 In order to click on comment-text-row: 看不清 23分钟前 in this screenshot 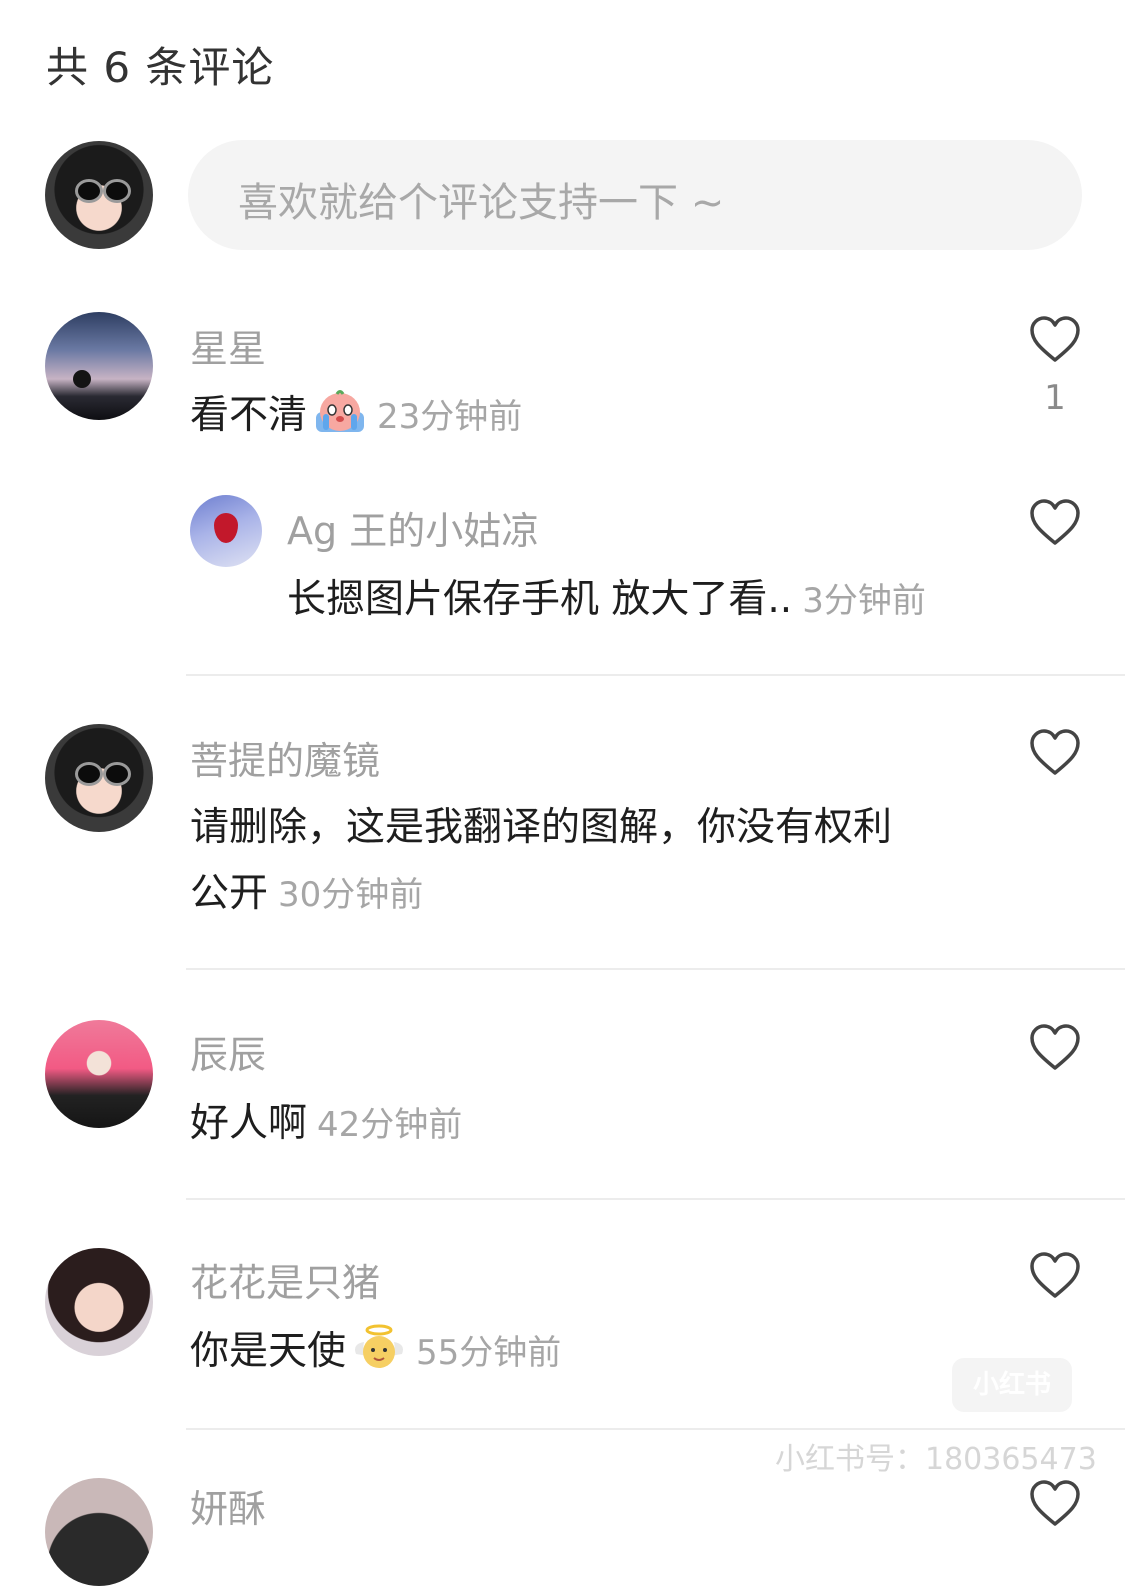, I will do `click(356, 416)`.